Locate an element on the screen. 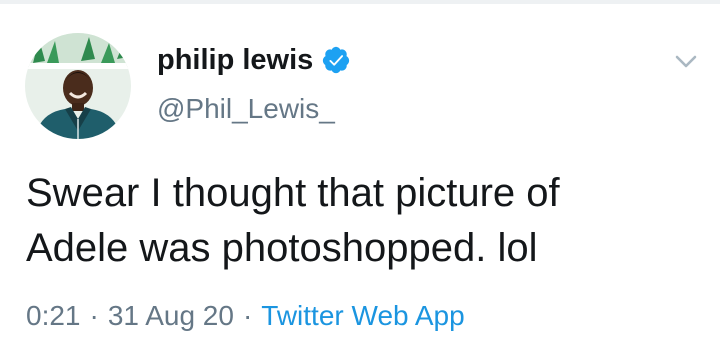 The width and height of the screenshot is (720, 344). tweet-source-link: Twitter Web App is located at coordinates (362, 315).